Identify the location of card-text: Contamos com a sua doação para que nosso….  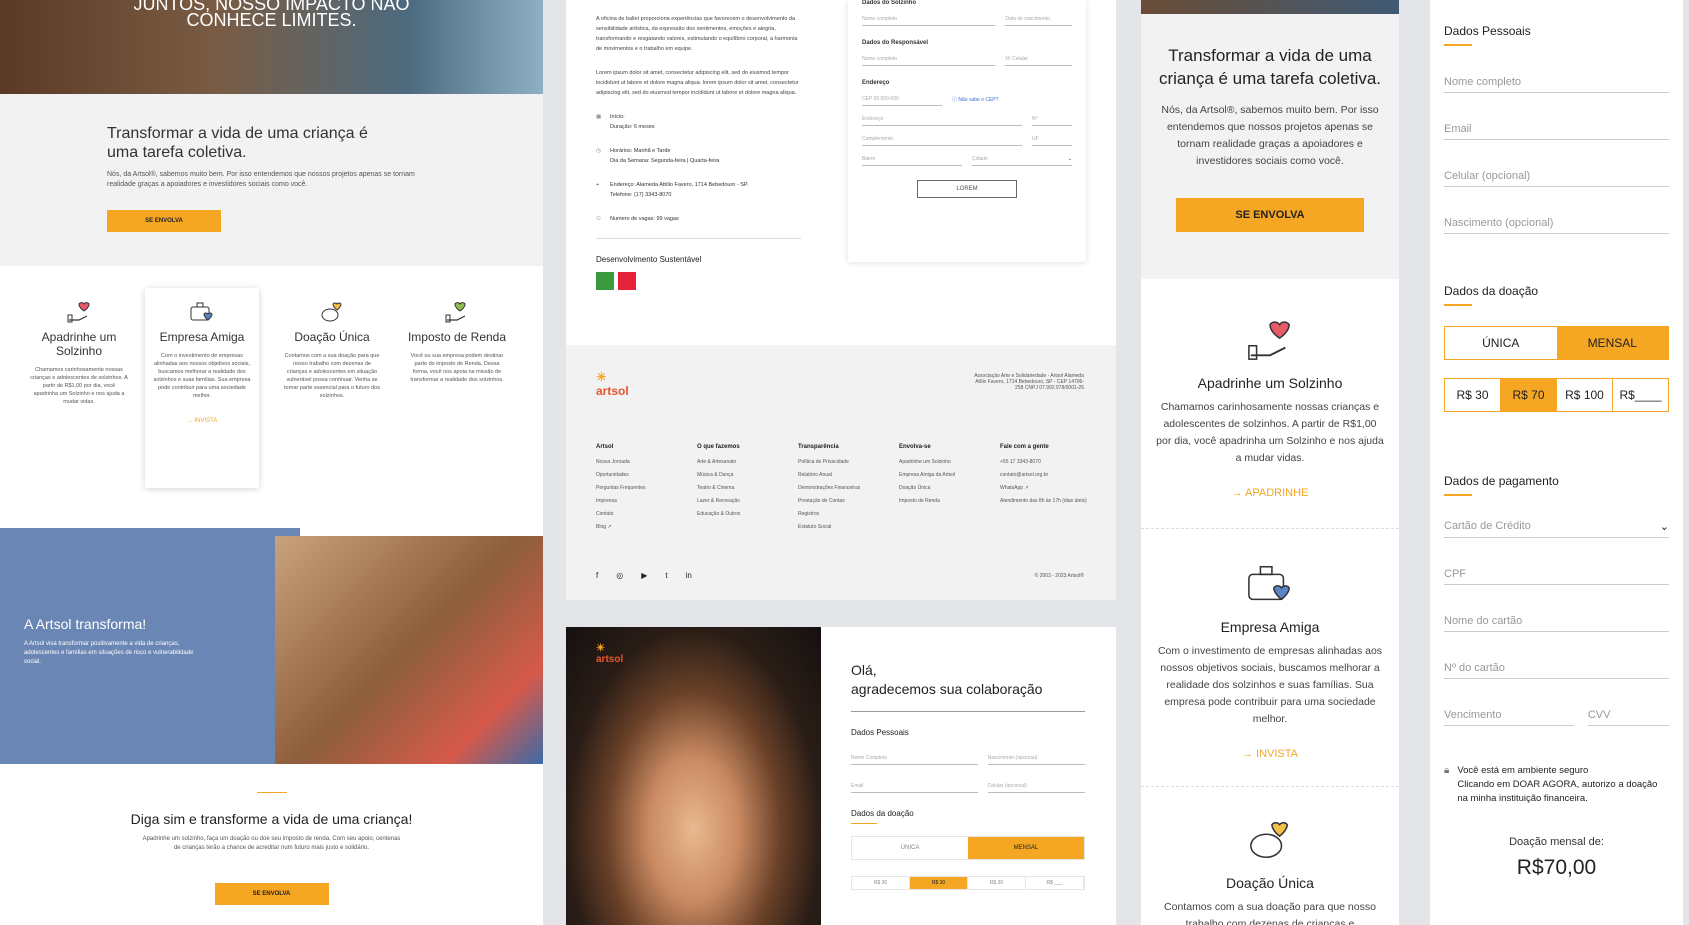
(1270, 913).